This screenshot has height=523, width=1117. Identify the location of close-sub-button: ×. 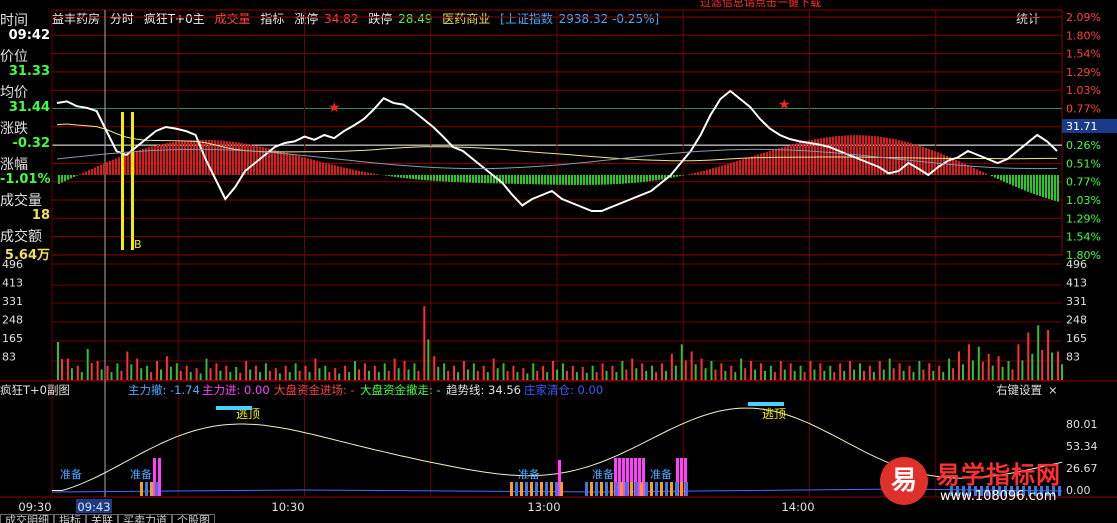
(1053, 390).